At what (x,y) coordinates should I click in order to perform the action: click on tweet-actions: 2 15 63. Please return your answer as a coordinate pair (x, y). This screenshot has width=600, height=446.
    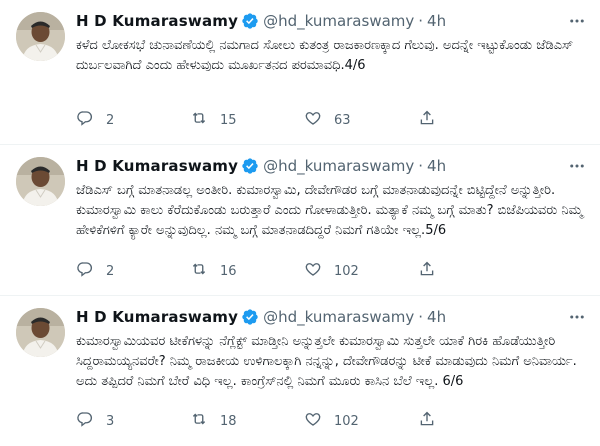
    Looking at the image, I should click on (332, 120).